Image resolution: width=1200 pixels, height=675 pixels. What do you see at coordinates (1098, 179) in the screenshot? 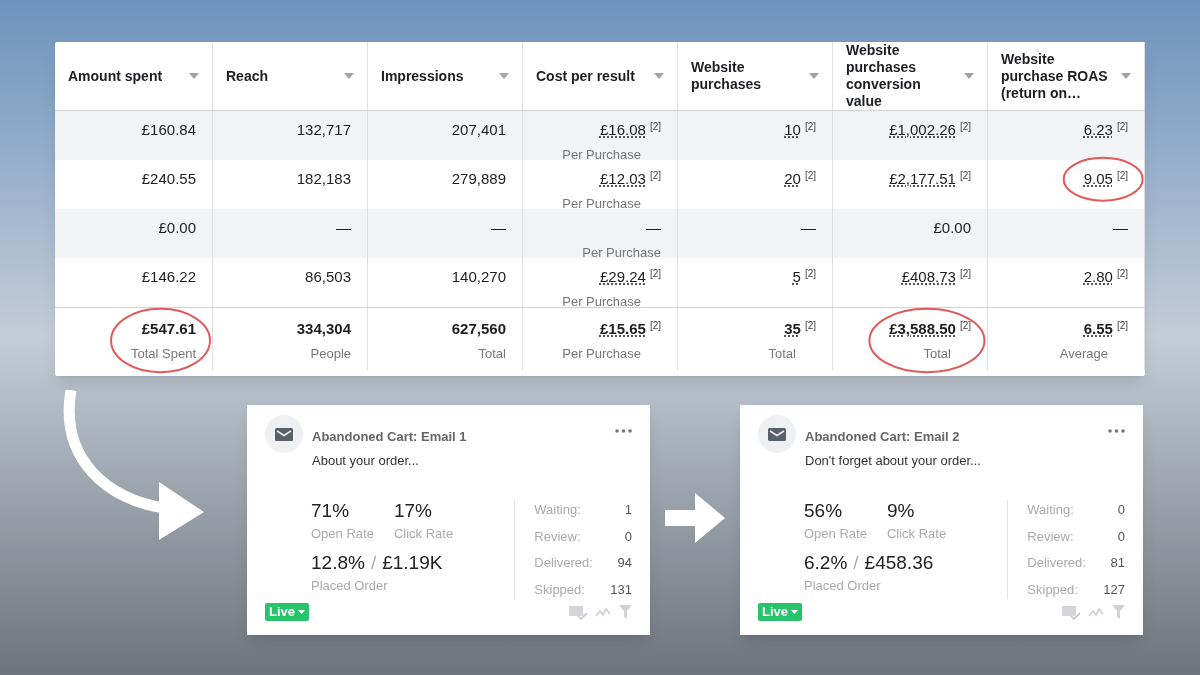
I see `cell-value: 9.05` at bounding box center [1098, 179].